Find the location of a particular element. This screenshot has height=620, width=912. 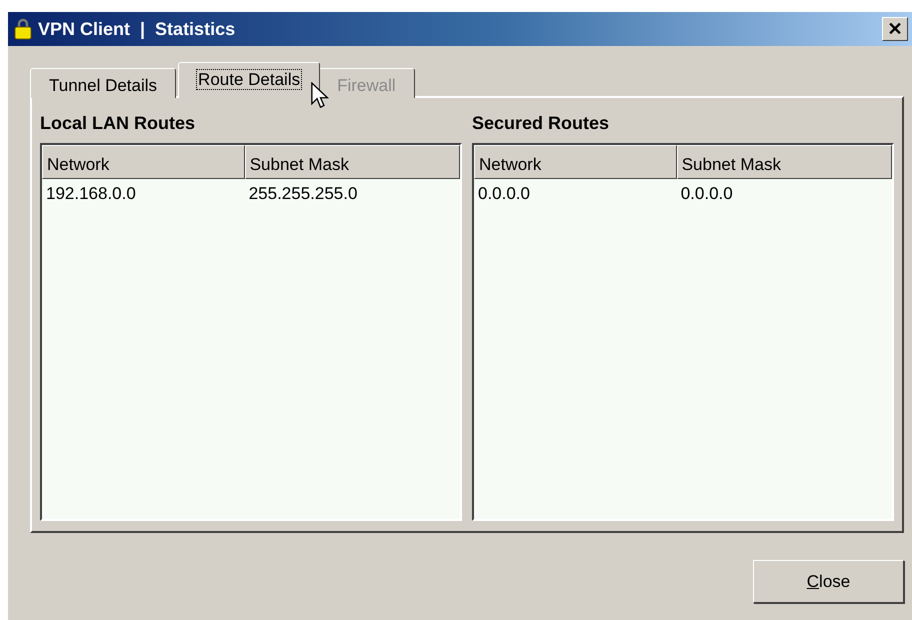

section-heading: Secured Routes is located at coordinates (541, 123).